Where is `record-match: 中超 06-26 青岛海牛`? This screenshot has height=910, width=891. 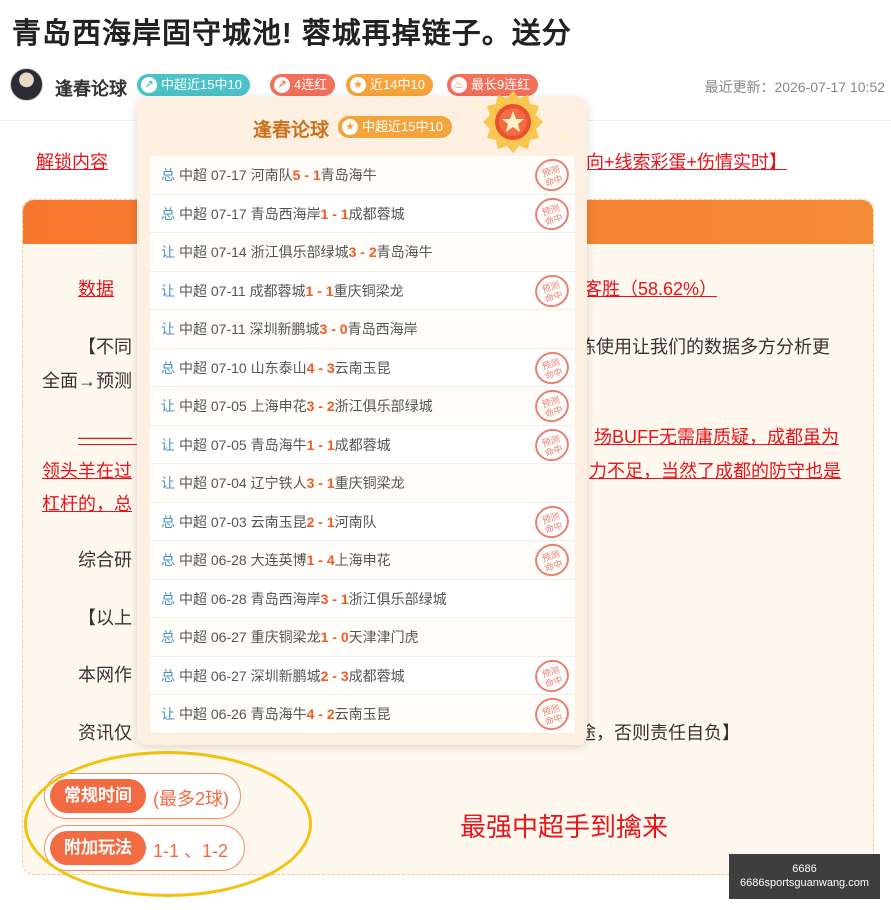
record-match: 中超 06-26 青岛海牛 is located at coordinates (243, 714).